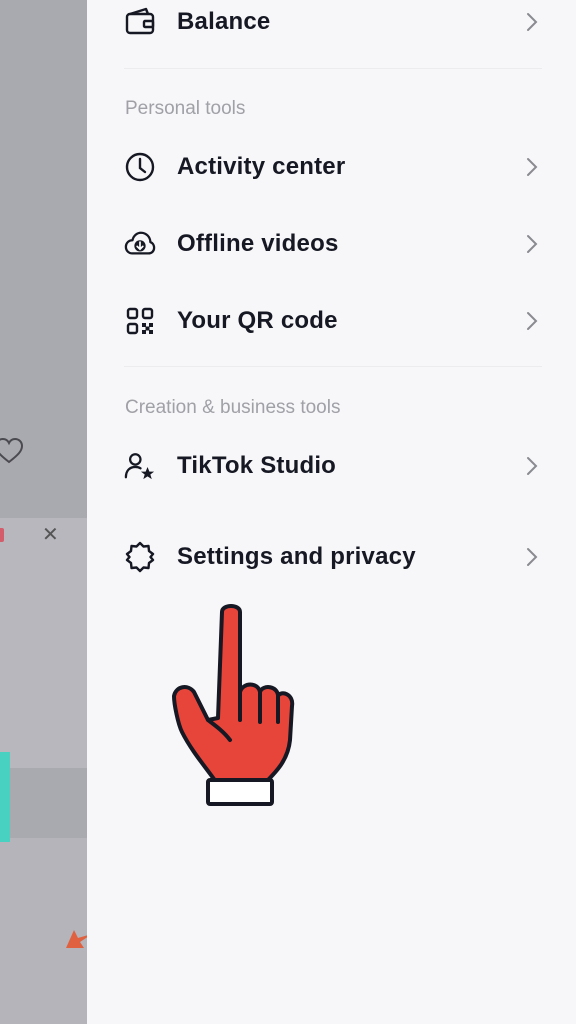  I want to click on menu-item-balance: Balance, so click(331, 26).